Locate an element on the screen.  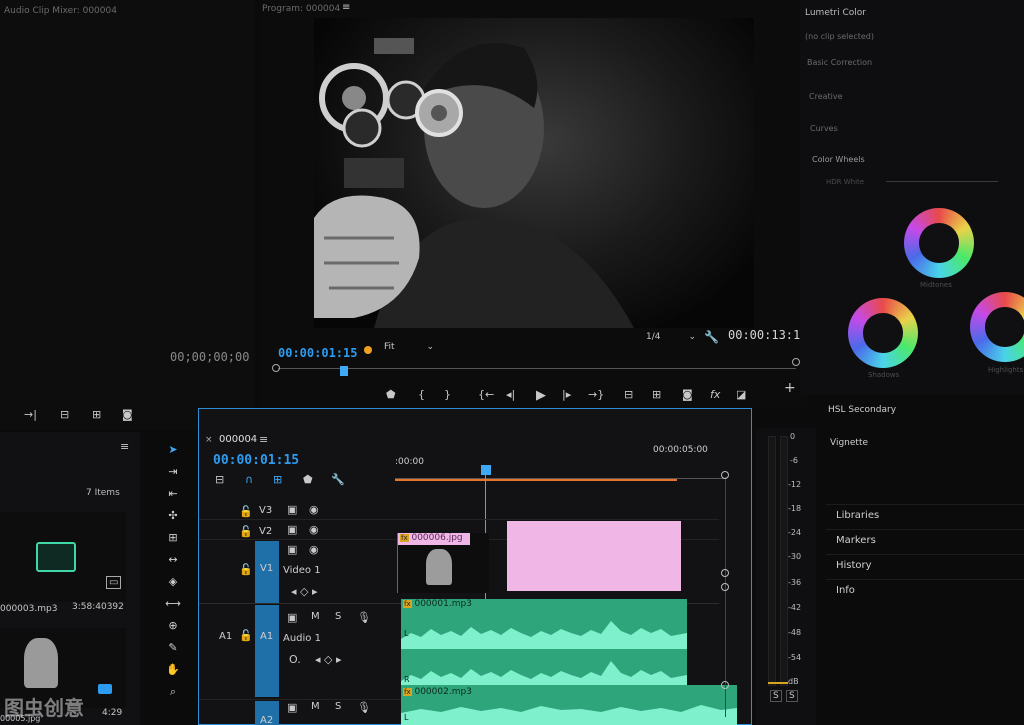
highlights-wheel is located at coordinates (997, 327).